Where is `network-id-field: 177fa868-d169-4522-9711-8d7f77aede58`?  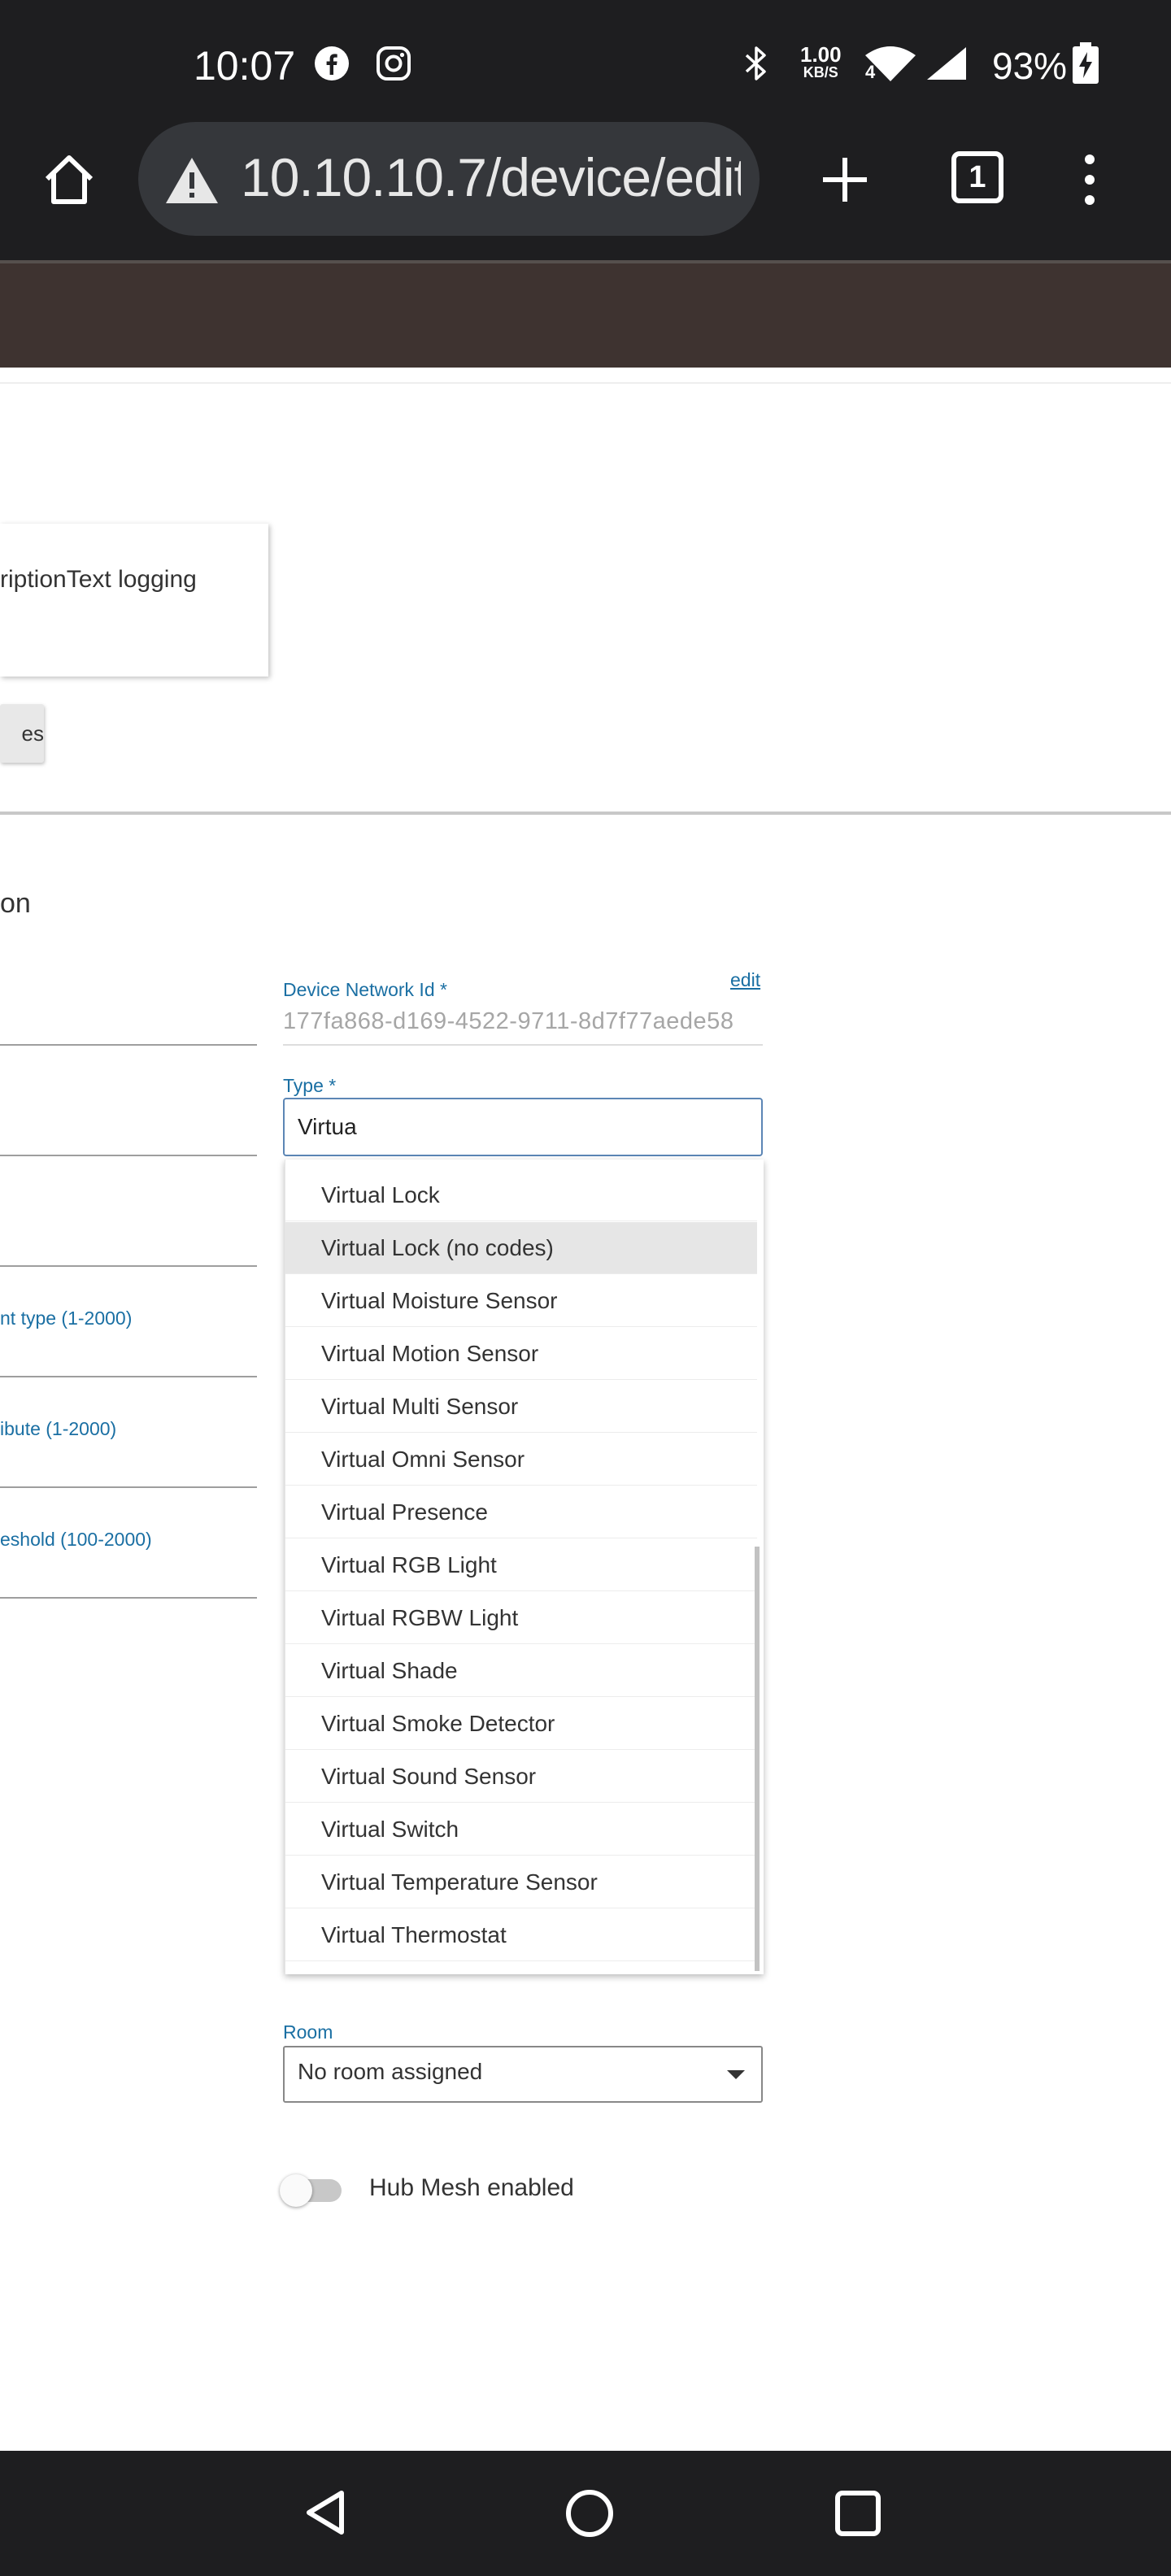 network-id-field: 177fa868-d169-4522-9711-8d7f77aede58 is located at coordinates (509, 1021).